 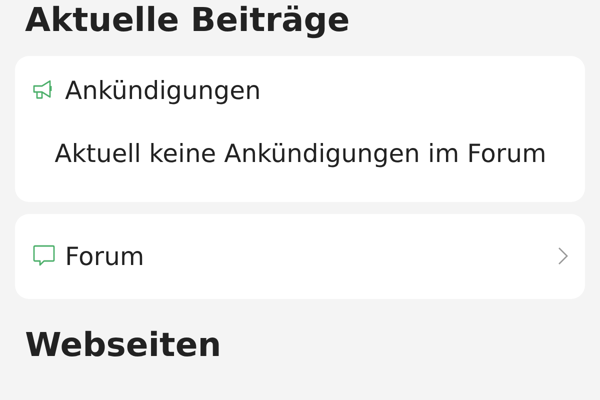 I want to click on section-heading: Aktuelle Beiträge, so click(x=187, y=20).